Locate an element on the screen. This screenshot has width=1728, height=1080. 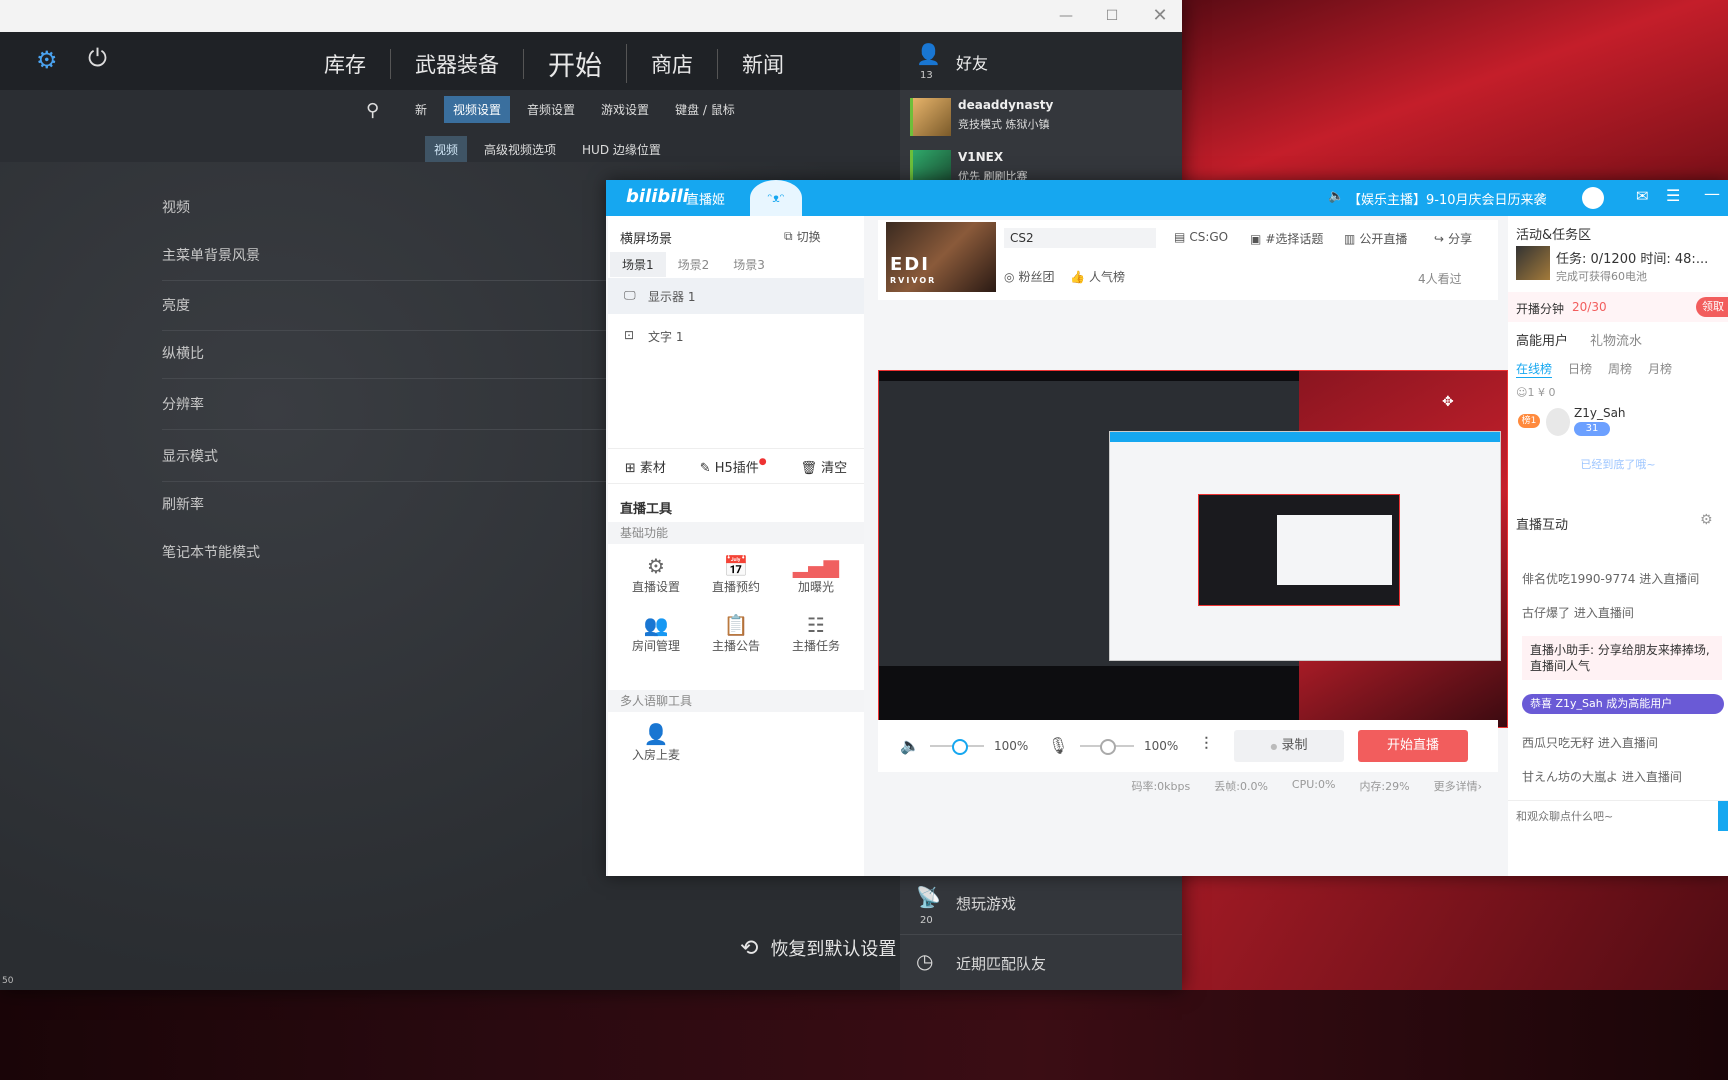
maximize-icon: ☐ is located at coordinates (1112, 16).